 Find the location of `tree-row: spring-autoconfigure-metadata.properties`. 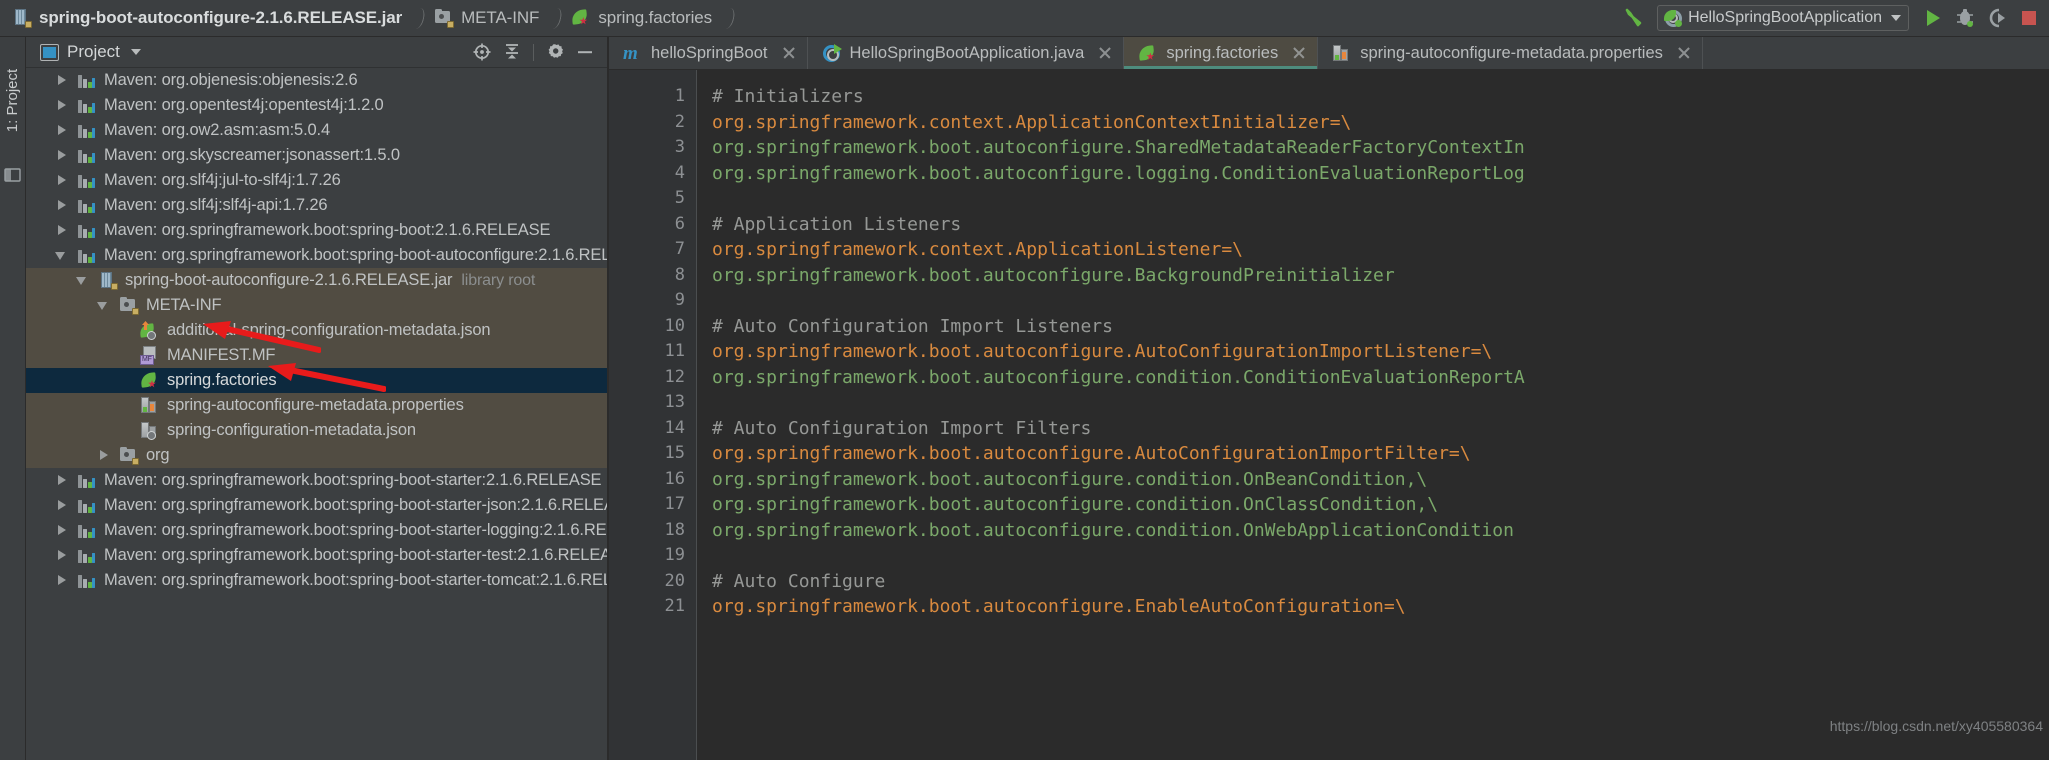

tree-row: spring-autoconfigure-metadata.properties is located at coordinates (317, 405).